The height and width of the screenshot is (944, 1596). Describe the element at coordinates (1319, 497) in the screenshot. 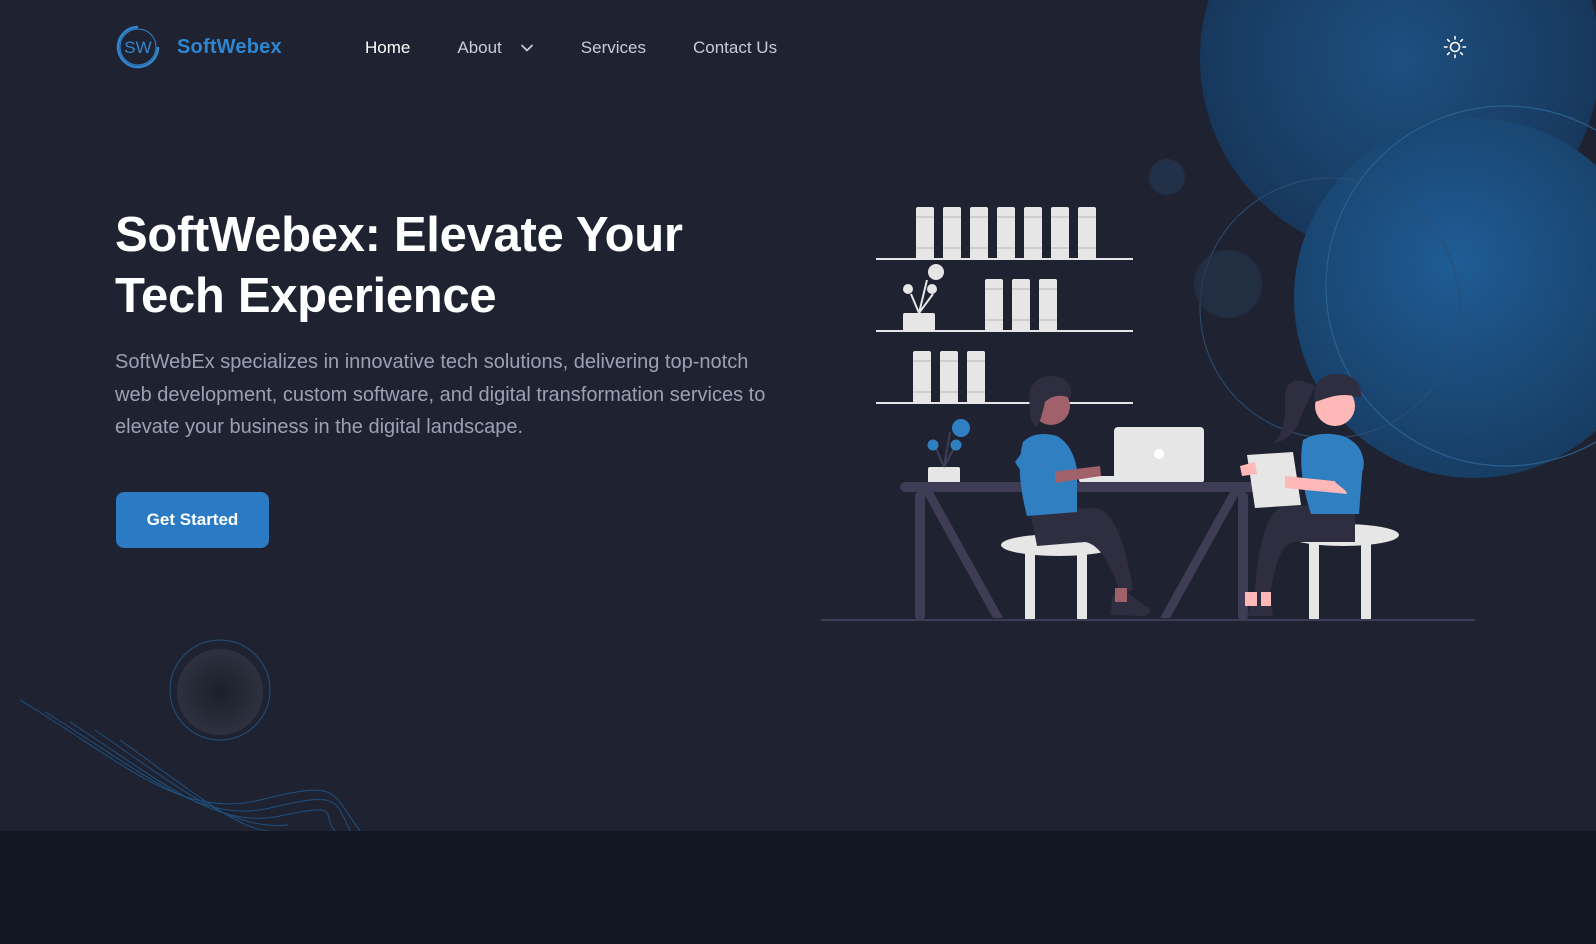

I see `person-right` at that location.